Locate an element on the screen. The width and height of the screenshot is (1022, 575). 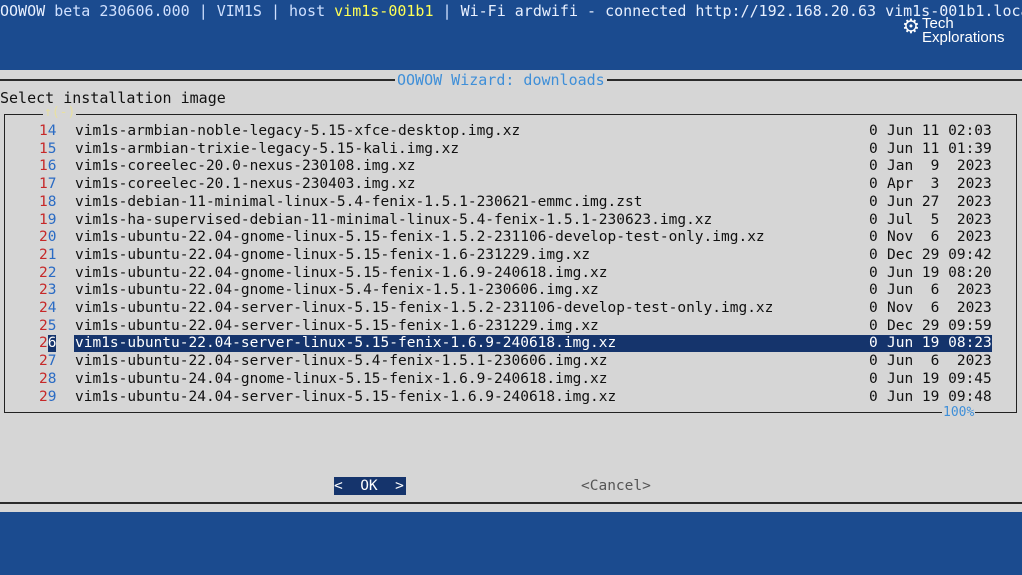
list-item-number: 26 is located at coordinates (48, 344).